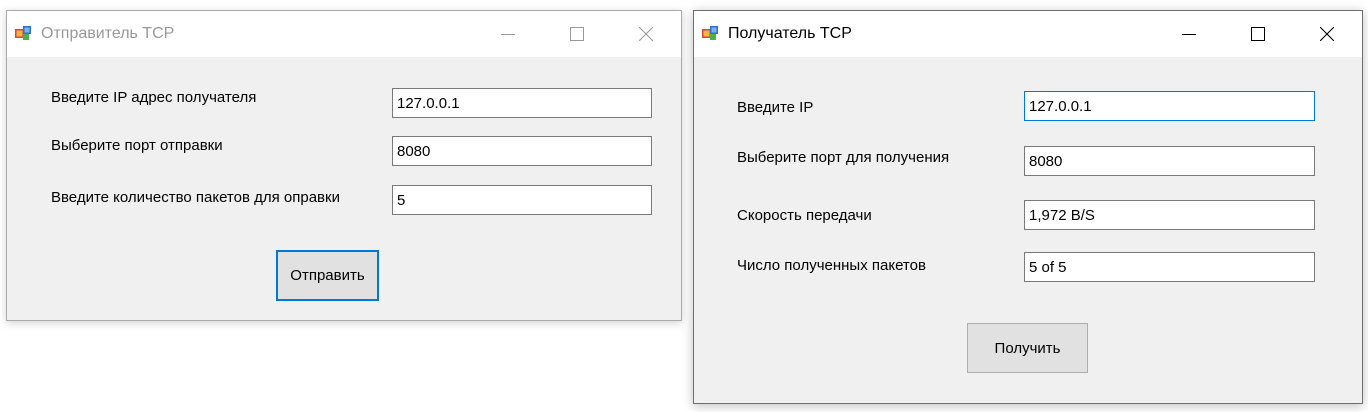 The width and height of the screenshot is (1368, 412). I want to click on send-button: Отправить, so click(327, 275).